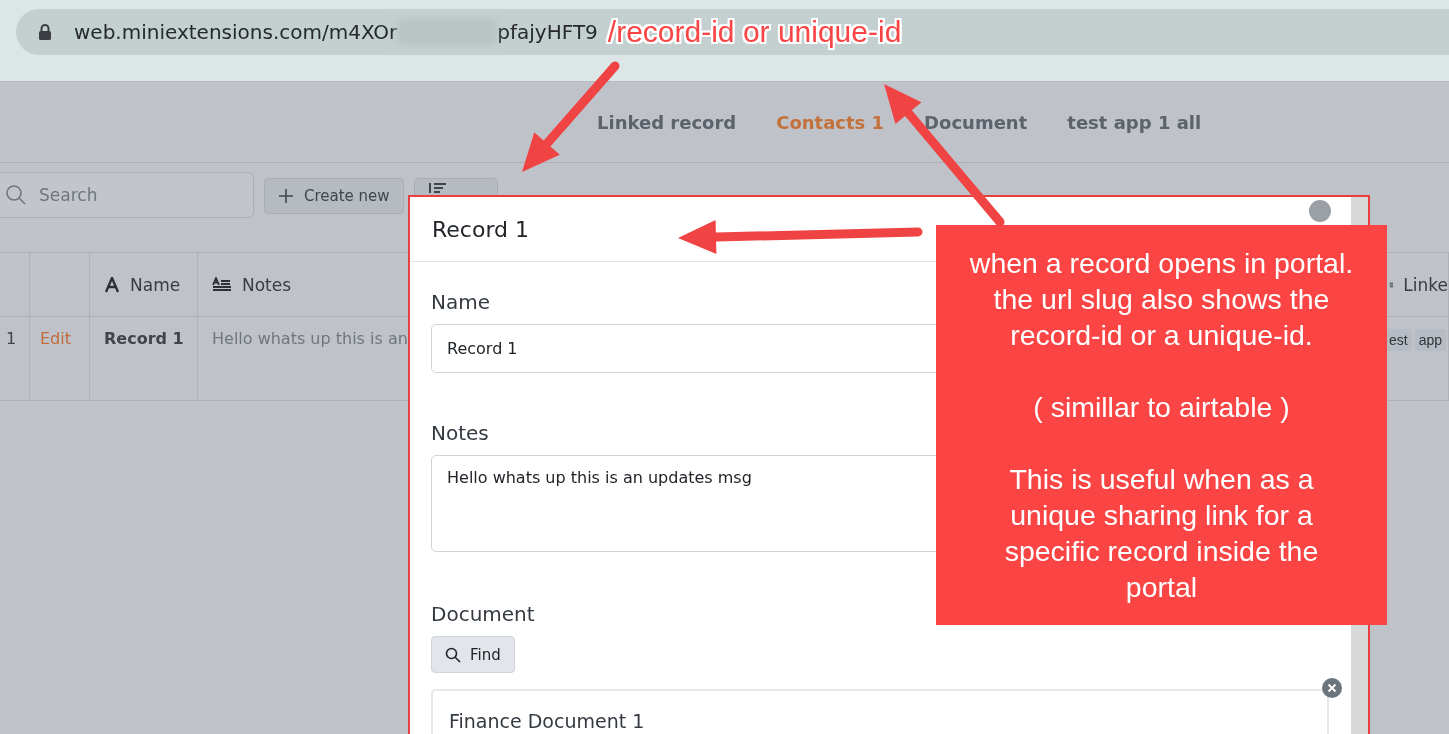 This screenshot has height=734, width=1449. What do you see at coordinates (754, 31) in the screenshot?
I see `annotation-label: /record-id or unique-id` at bounding box center [754, 31].